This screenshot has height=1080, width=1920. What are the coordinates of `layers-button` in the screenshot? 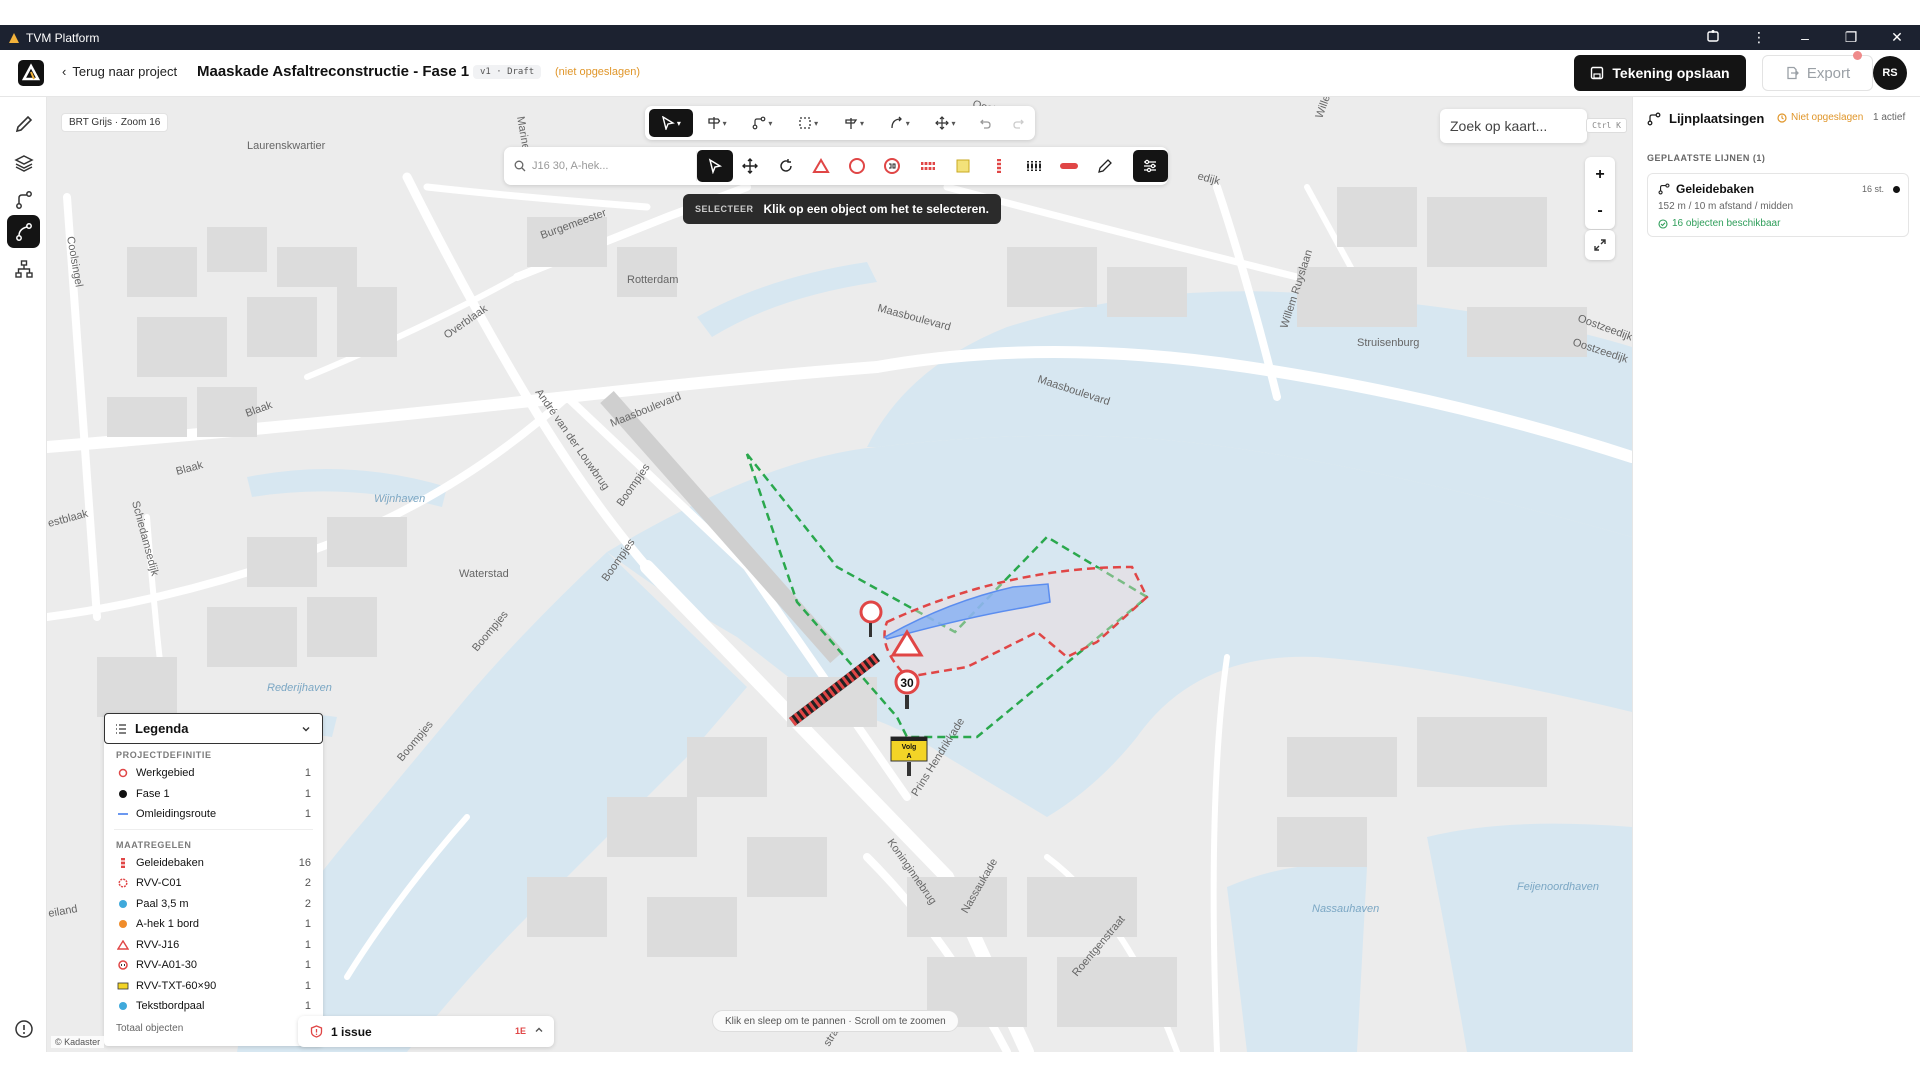 It's located at (23, 162).